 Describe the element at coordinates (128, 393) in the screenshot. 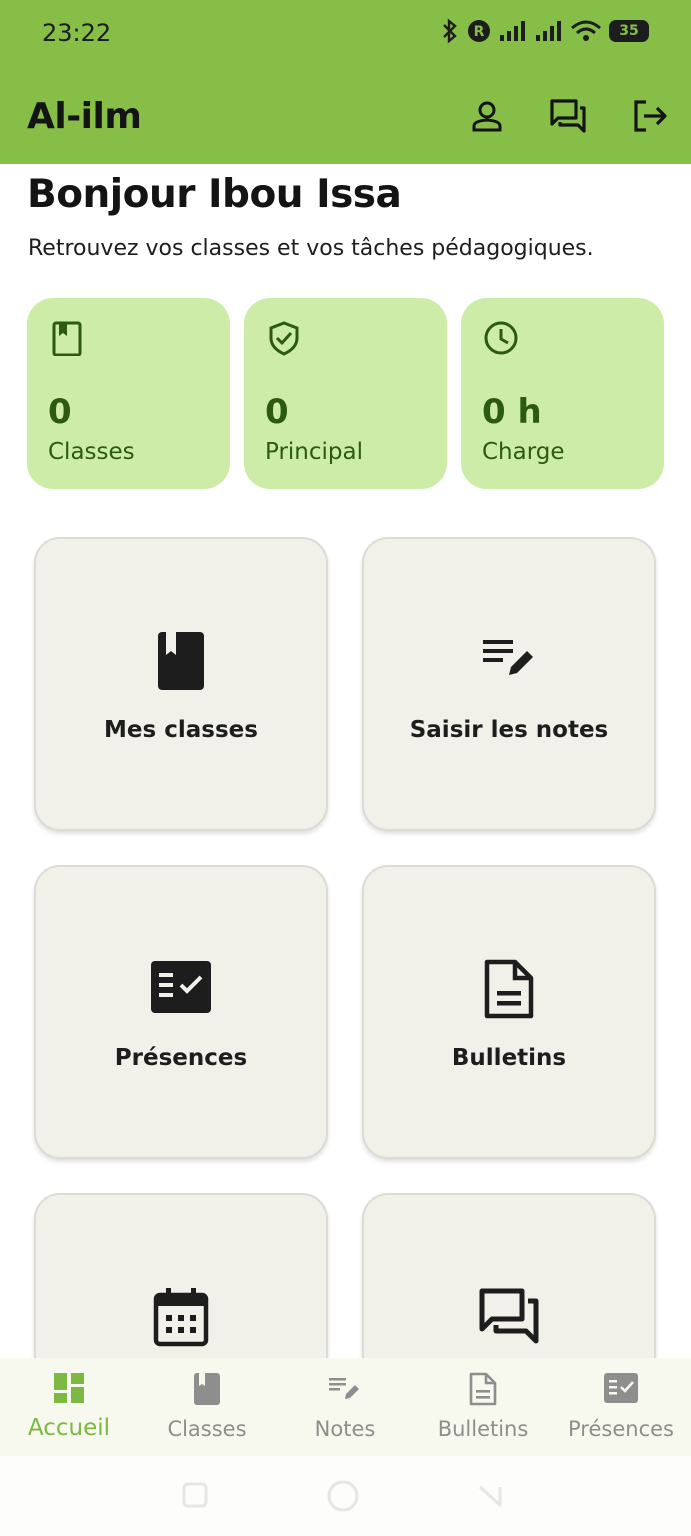

I see `stat-card-classes: 0 Classes` at that location.